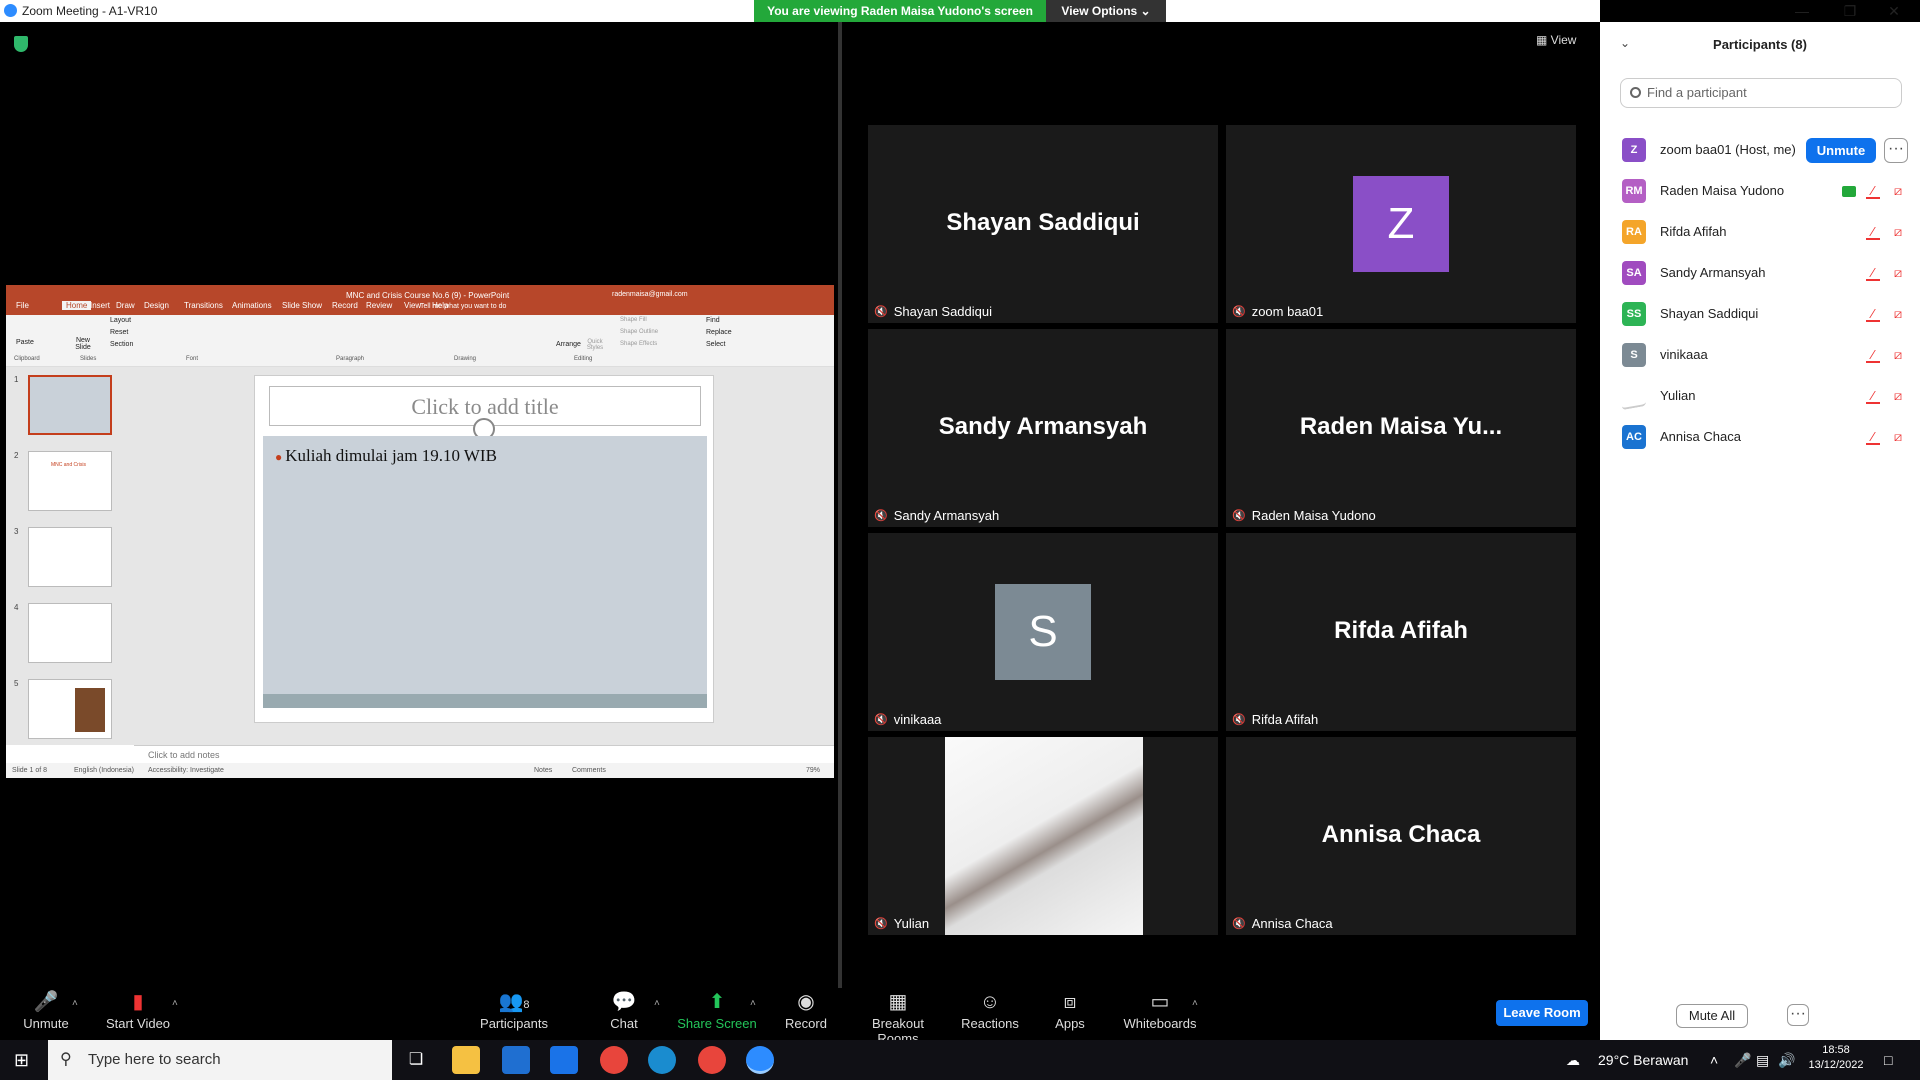 Image resolution: width=1920 pixels, height=1080 pixels. Describe the element at coordinates (484, 754) in the screenshot. I see `ppt-notes: Click to add notes` at that location.